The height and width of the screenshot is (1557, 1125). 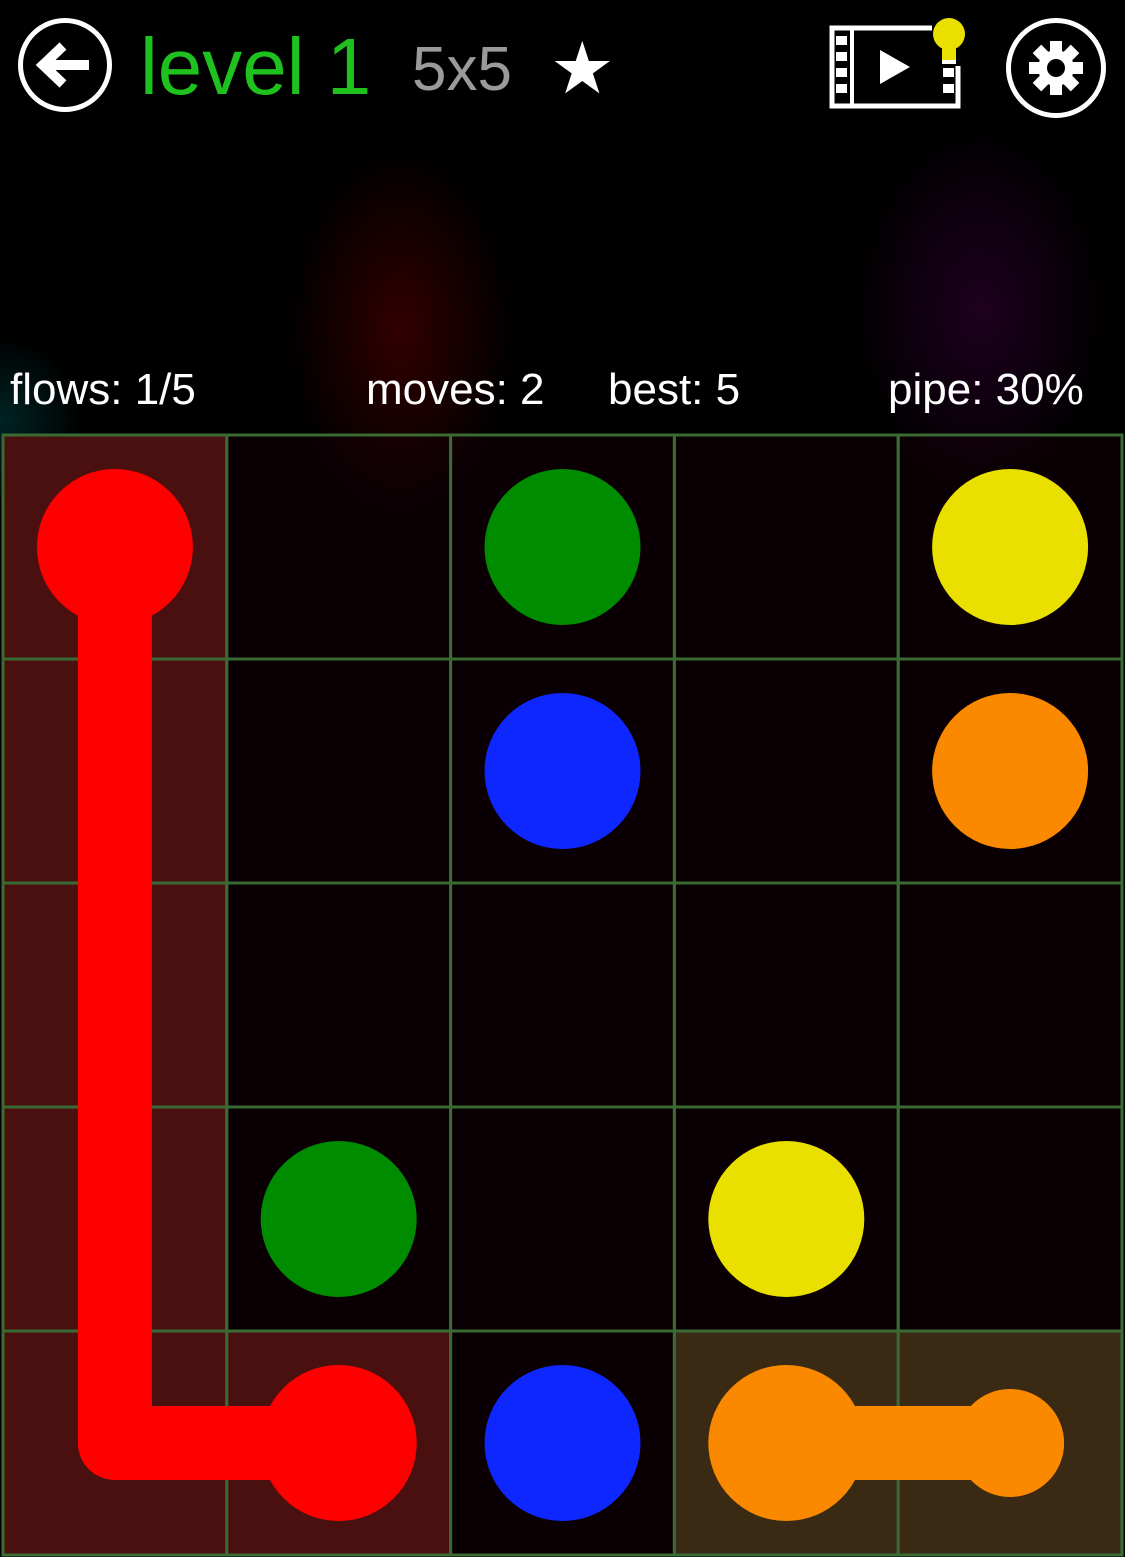 I want to click on video-hint-lightbulb-icon, so click(x=897, y=61).